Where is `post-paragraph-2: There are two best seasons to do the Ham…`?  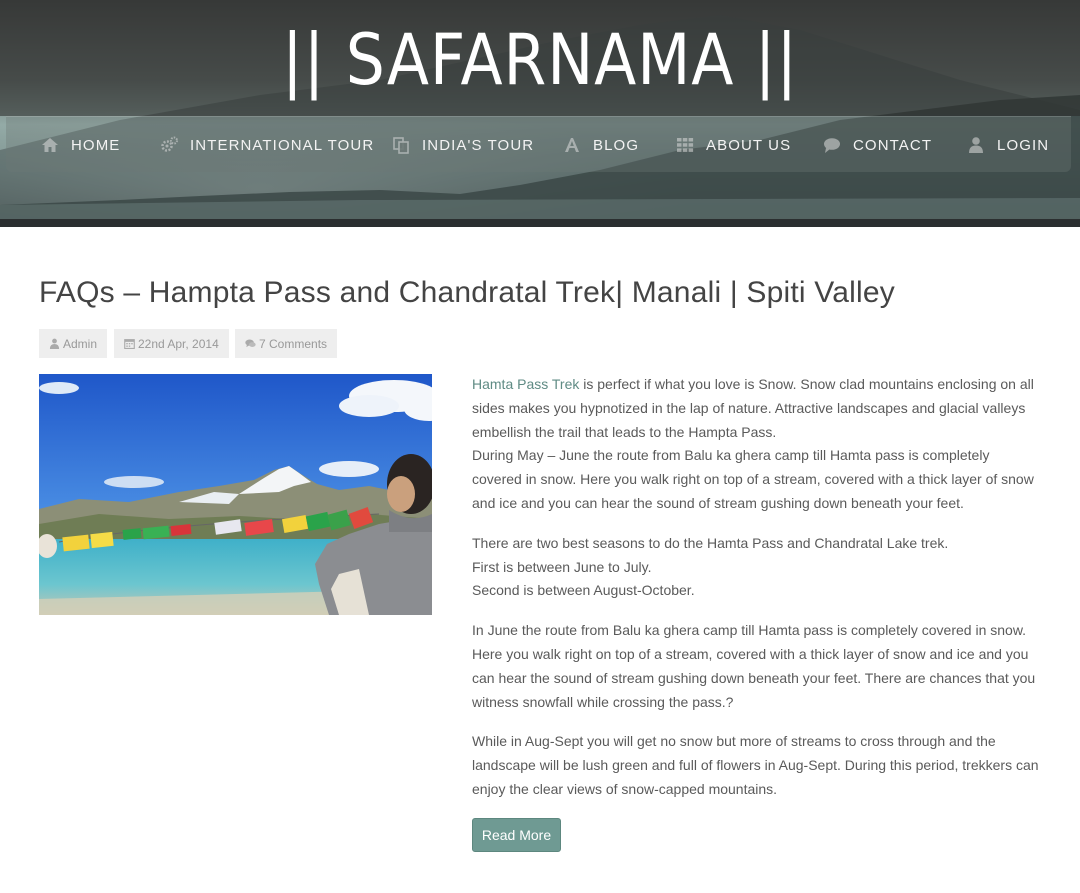 post-paragraph-2: There are two best seasons to do the Ham… is located at coordinates (756, 567).